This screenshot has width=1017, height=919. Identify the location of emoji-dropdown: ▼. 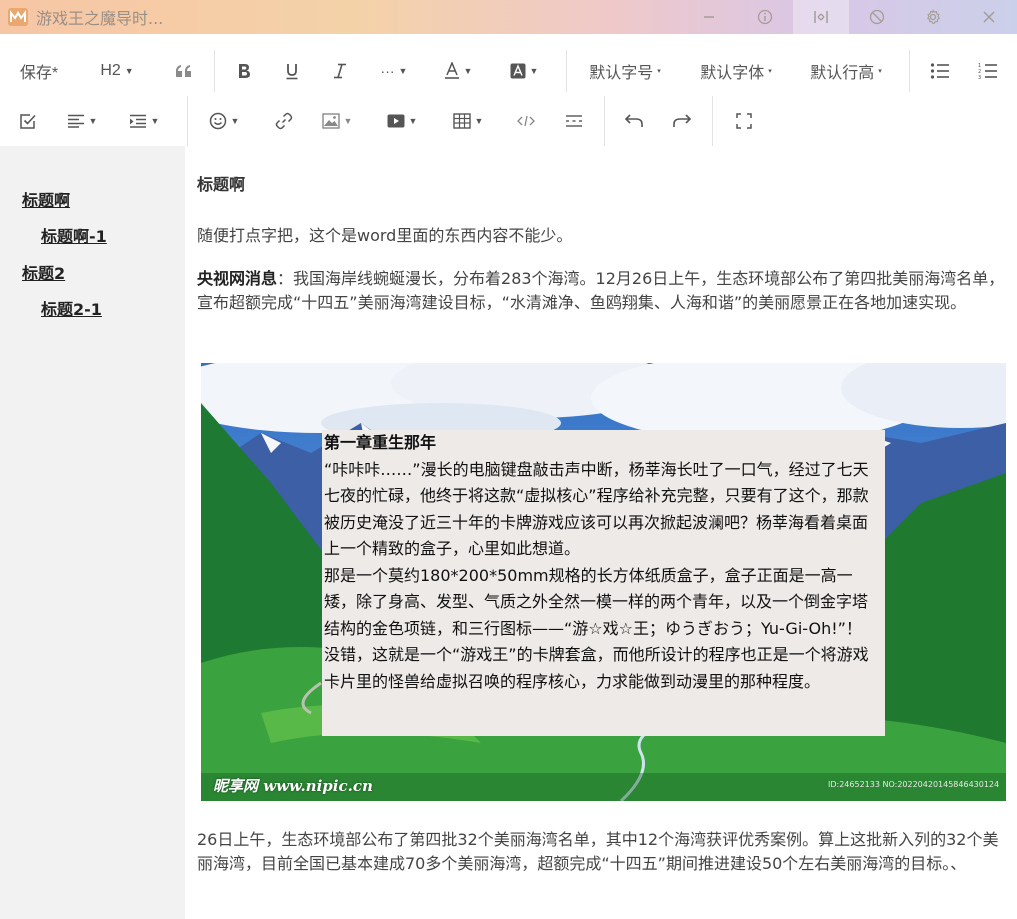
(224, 121).